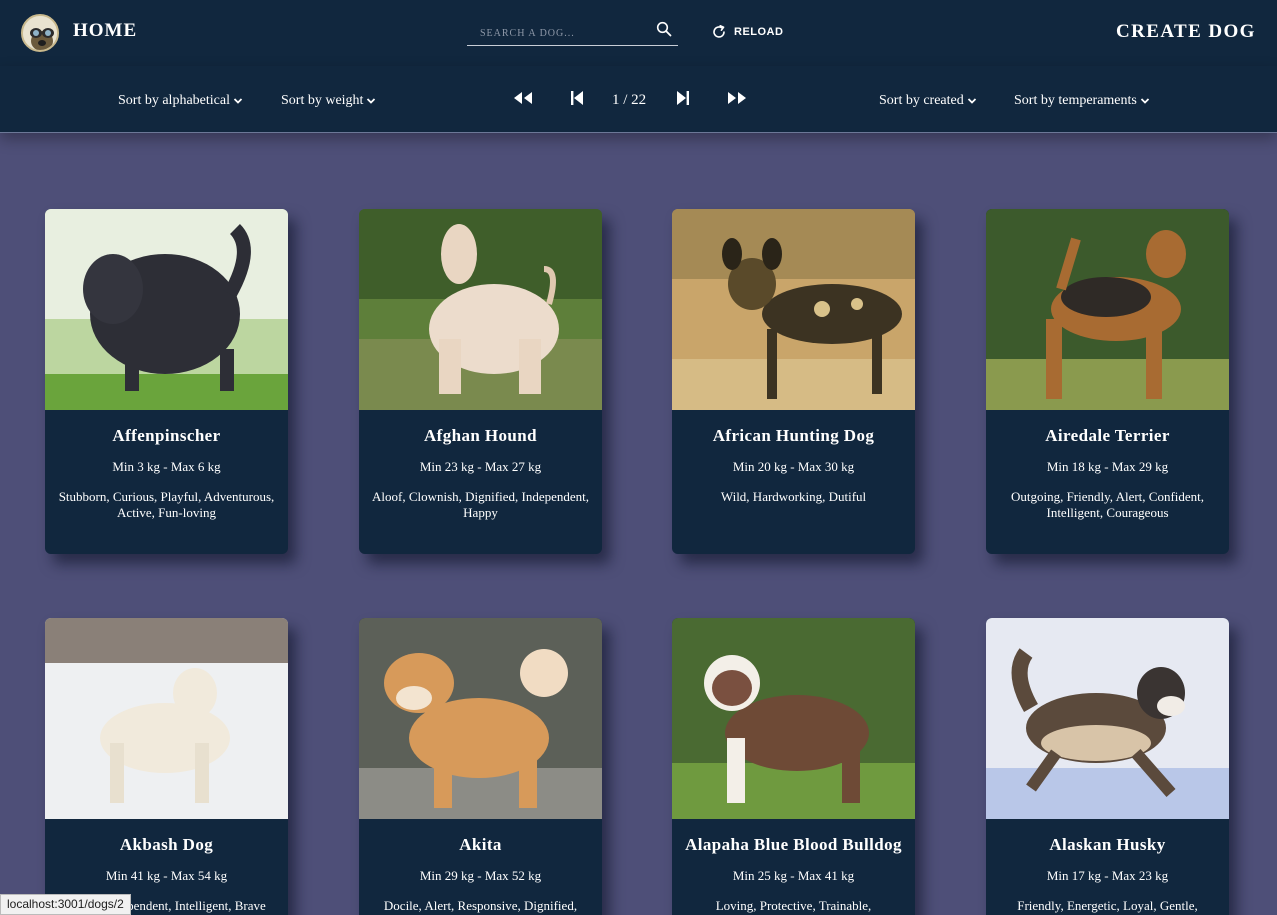  Describe the element at coordinates (1075, 100) in the screenshot. I see `sort-temperaments-label: Sort by temperaments` at that location.